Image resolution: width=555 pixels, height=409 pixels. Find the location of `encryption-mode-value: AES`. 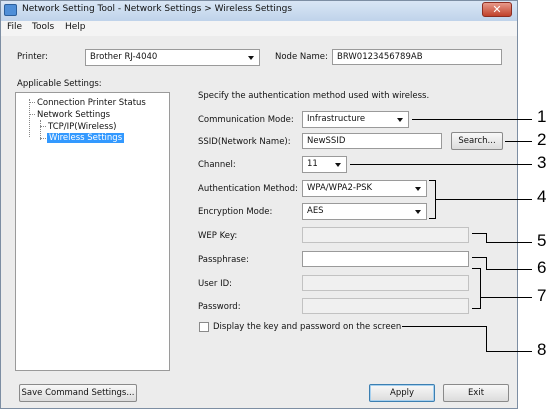

encryption-mode-value: AES is located at coordinates (315, 211).